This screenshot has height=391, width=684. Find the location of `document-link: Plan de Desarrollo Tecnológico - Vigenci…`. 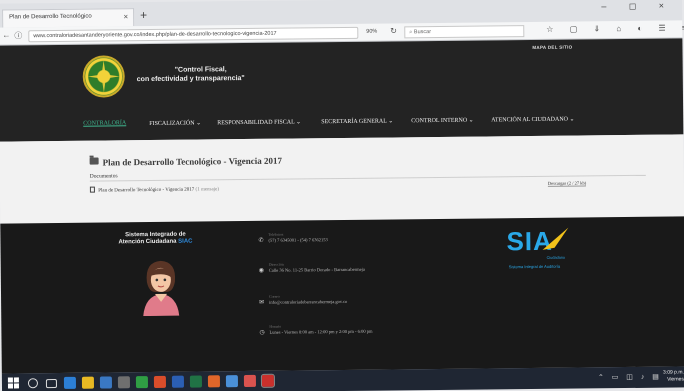

document-link: Plan de Desarrollo Tecnológico - Vigenci… is located at coordinates (146, 191).